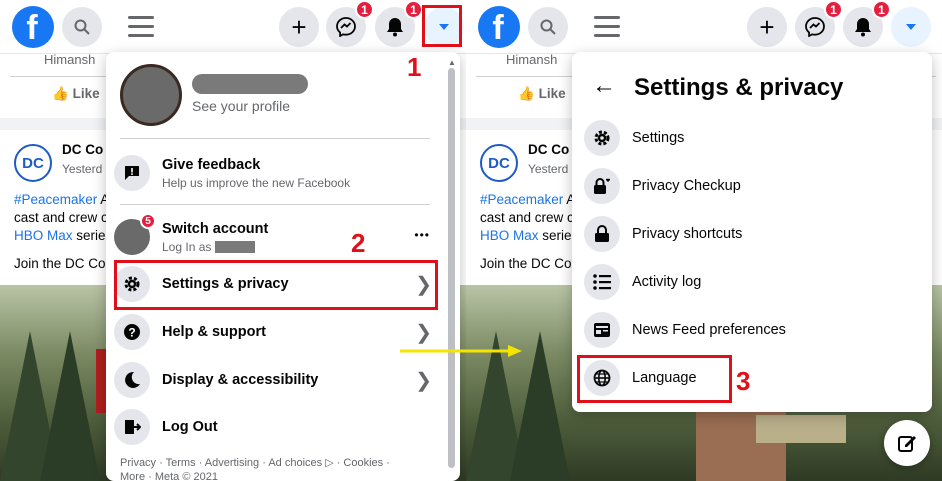  What do you see at coordinates (148, 221) in the screenshot?
I see `switch-account-badge: 5` at bounding box center [148, 221].